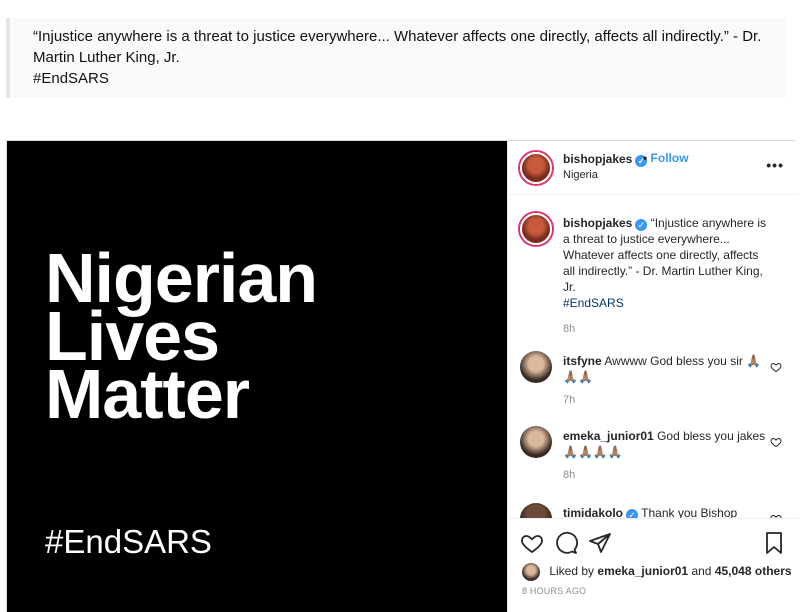 The width and height of the screenshot is (801, 612). I want to click on comment-username: timidakolo, so click(593, 512).